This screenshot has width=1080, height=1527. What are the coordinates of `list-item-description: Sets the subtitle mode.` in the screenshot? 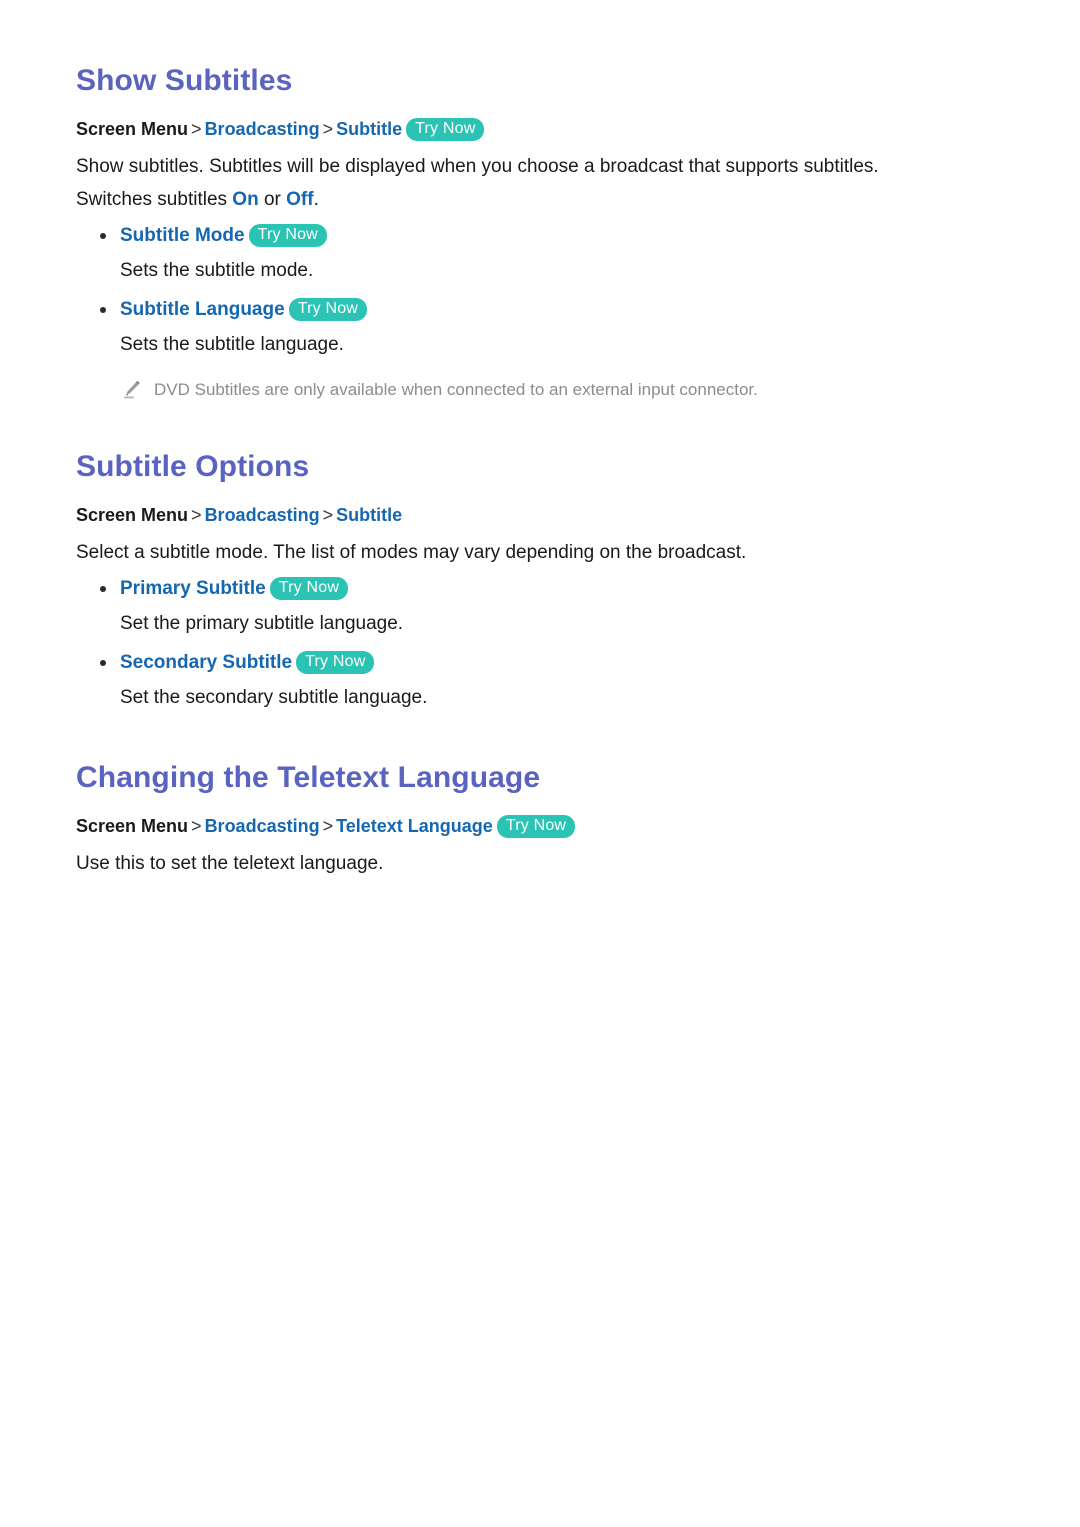 It's located at (217, 270).